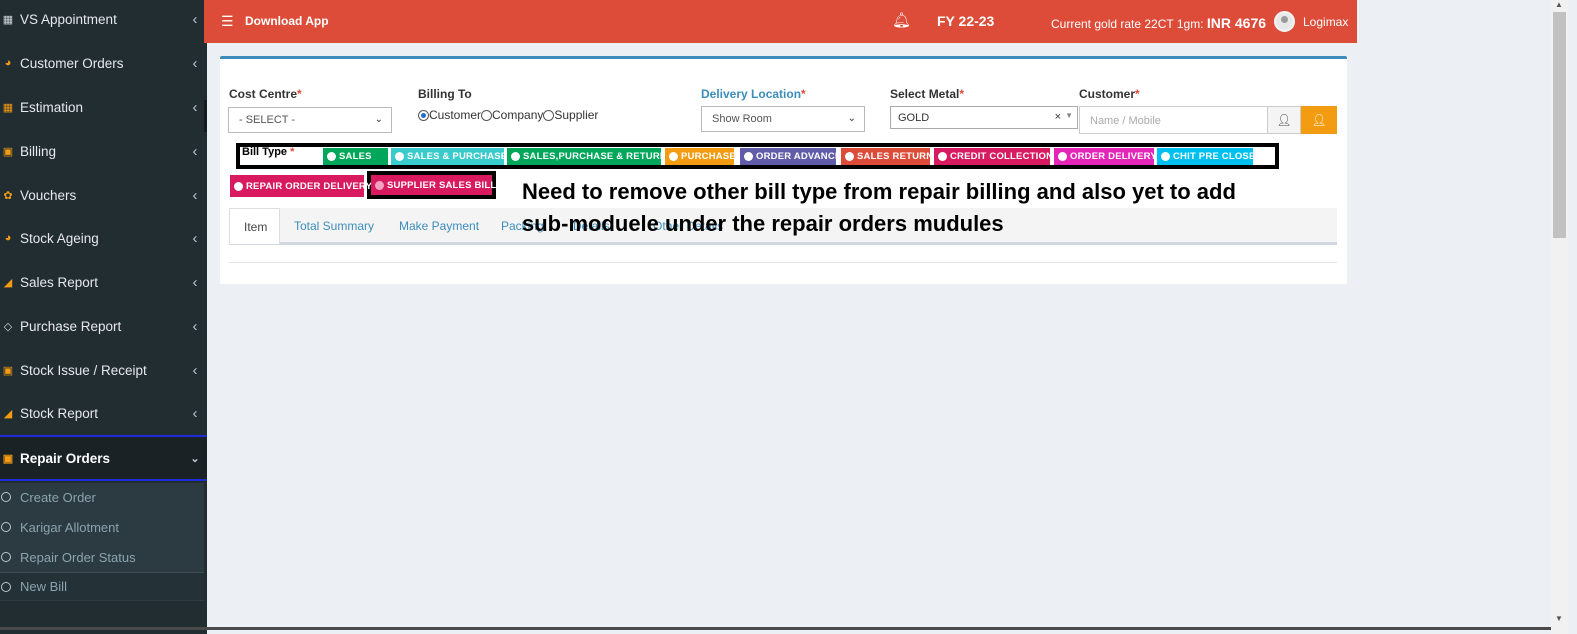 The width and height of the screenshot is (1577, 634). I want to click on cost-centre-select: - SELECT - ⌄, so click(310, 120).